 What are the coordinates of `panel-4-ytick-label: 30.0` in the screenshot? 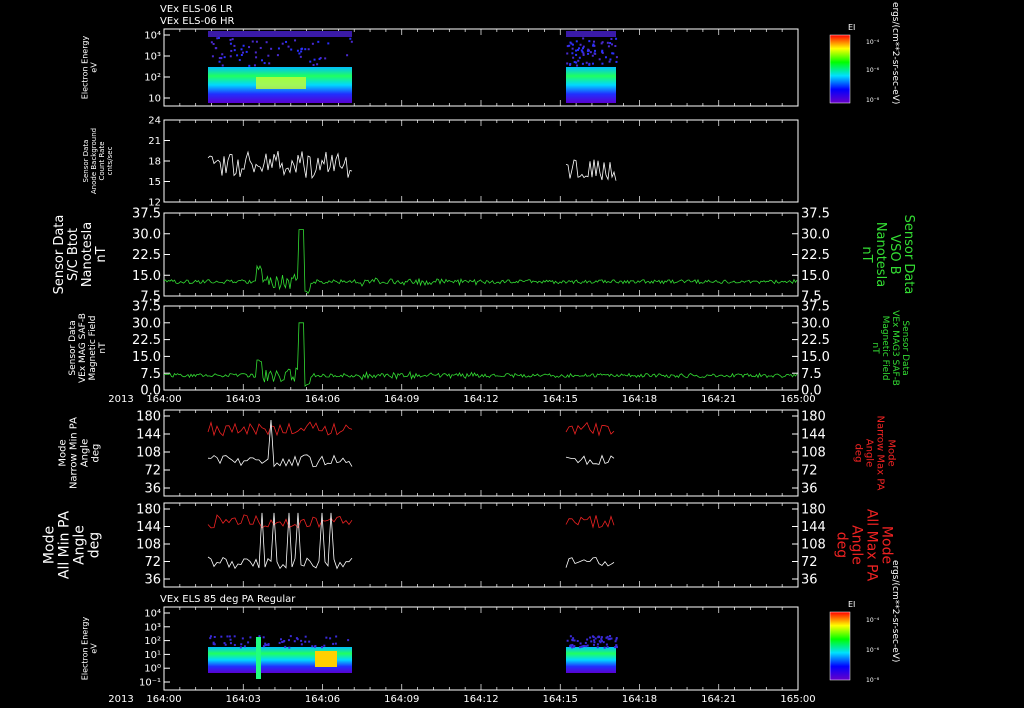 It's located at (146, 323).